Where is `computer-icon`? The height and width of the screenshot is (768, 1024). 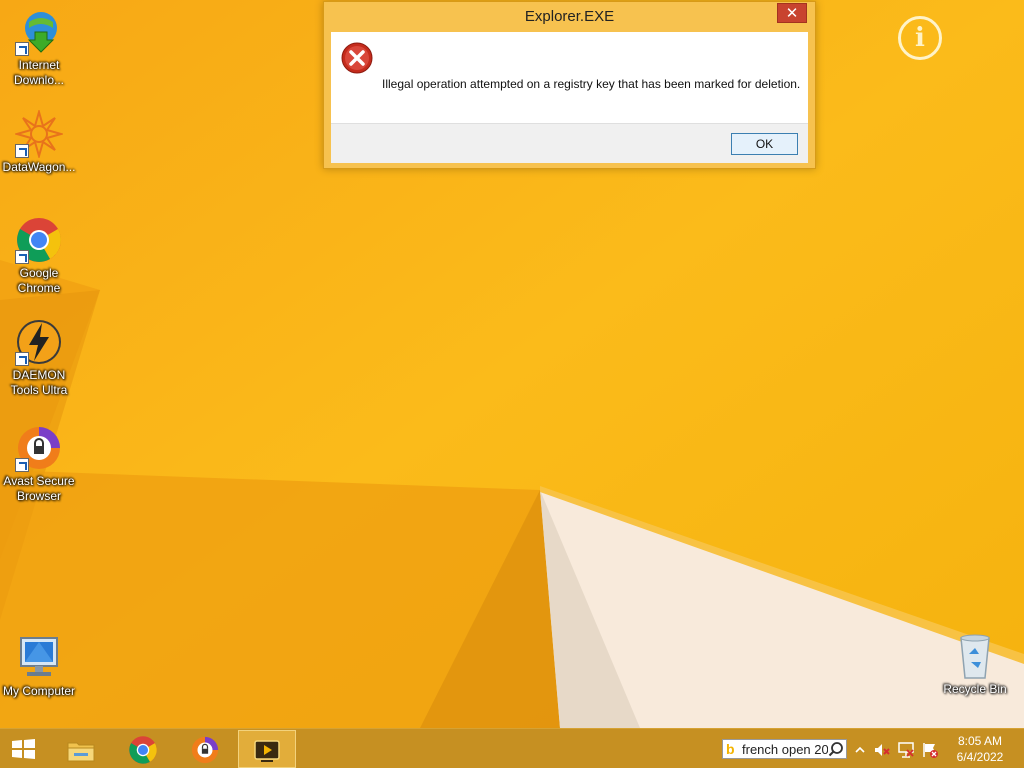
computer-icon is located at coordinates (39, 658).